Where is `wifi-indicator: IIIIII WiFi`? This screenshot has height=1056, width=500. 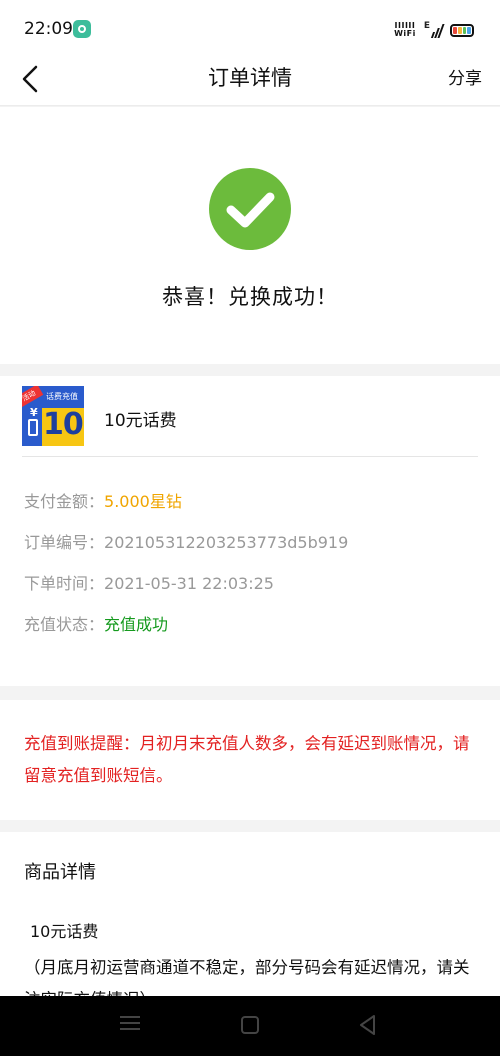 wifi-indicator: IIIIII WiFi is located at coordinates (405, 30).